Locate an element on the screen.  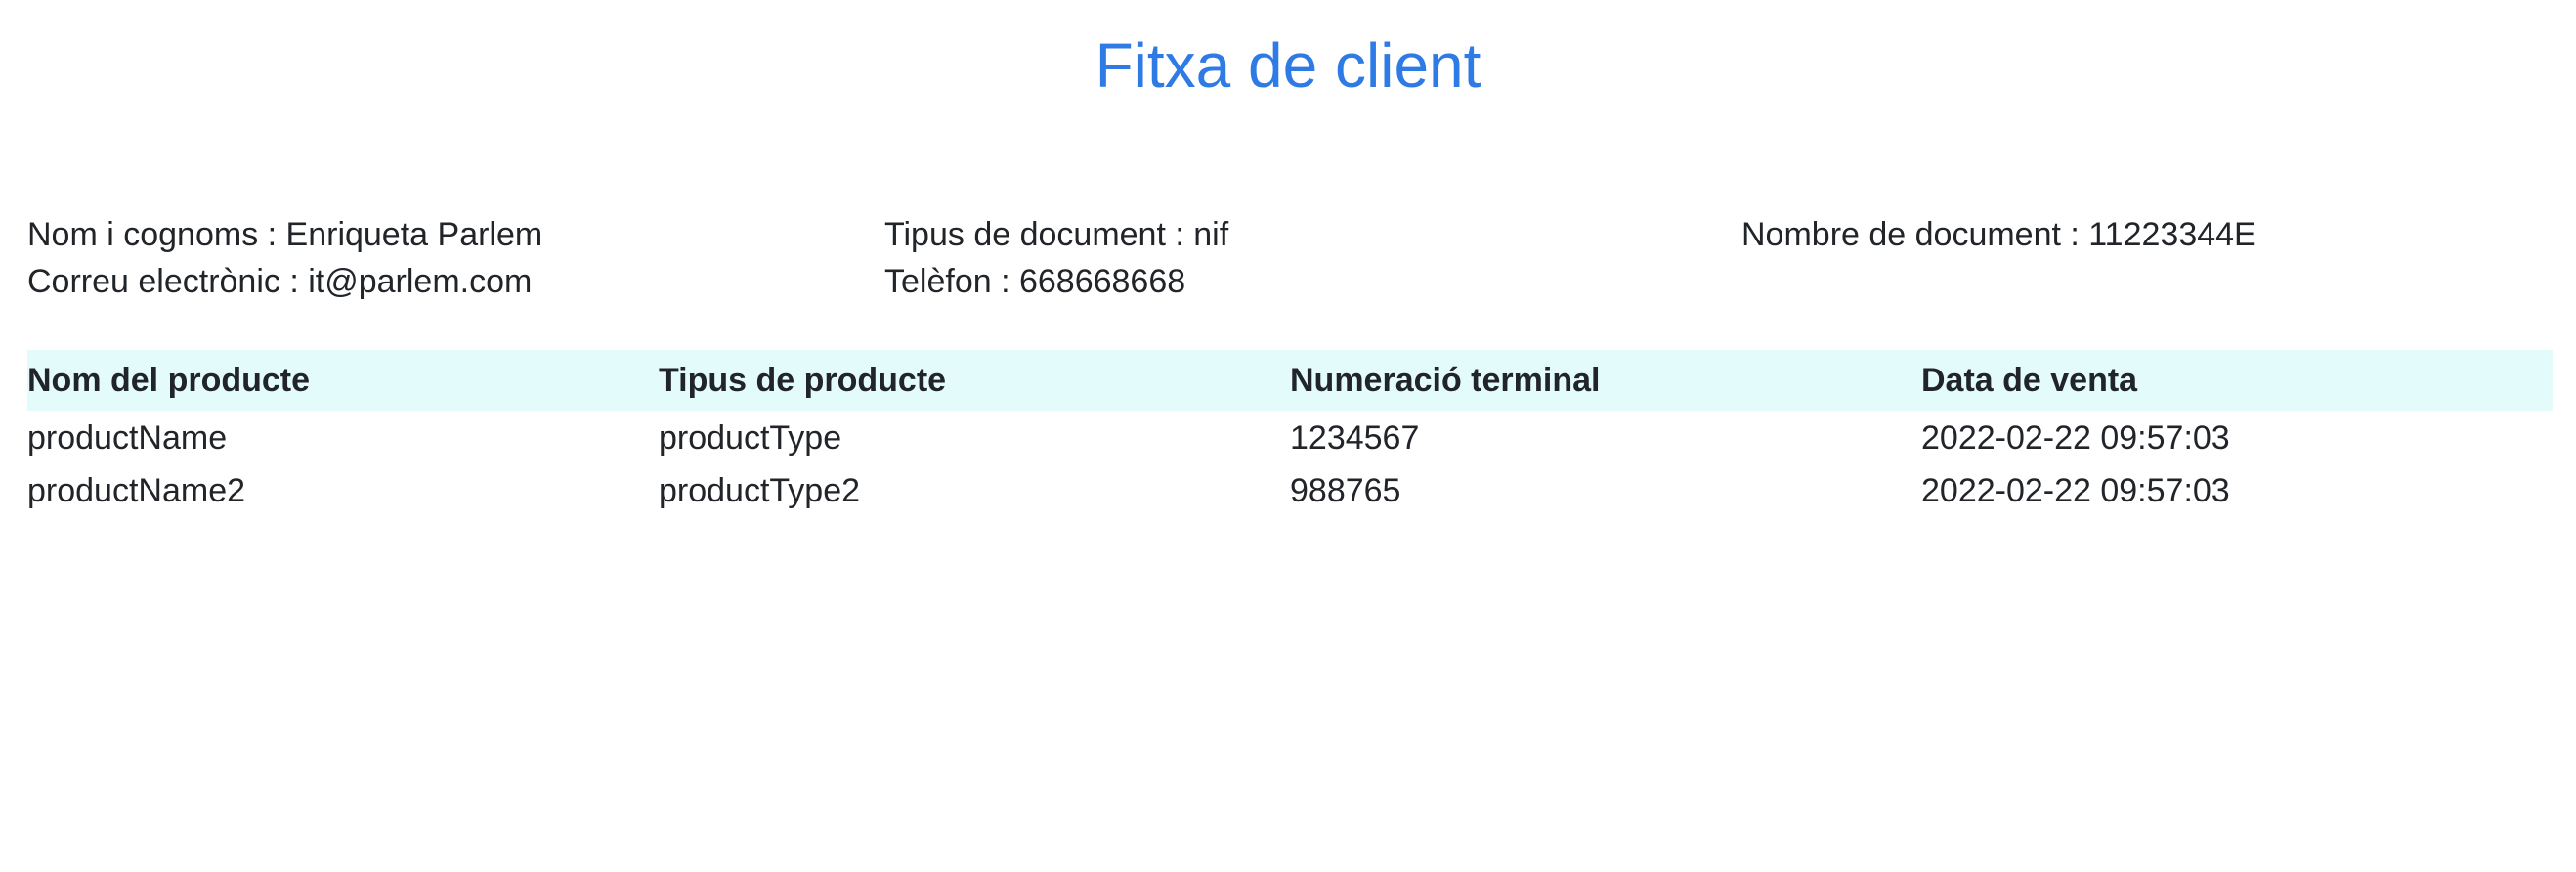
cell-product-name: productName2 is located at coordinates (137, 490).